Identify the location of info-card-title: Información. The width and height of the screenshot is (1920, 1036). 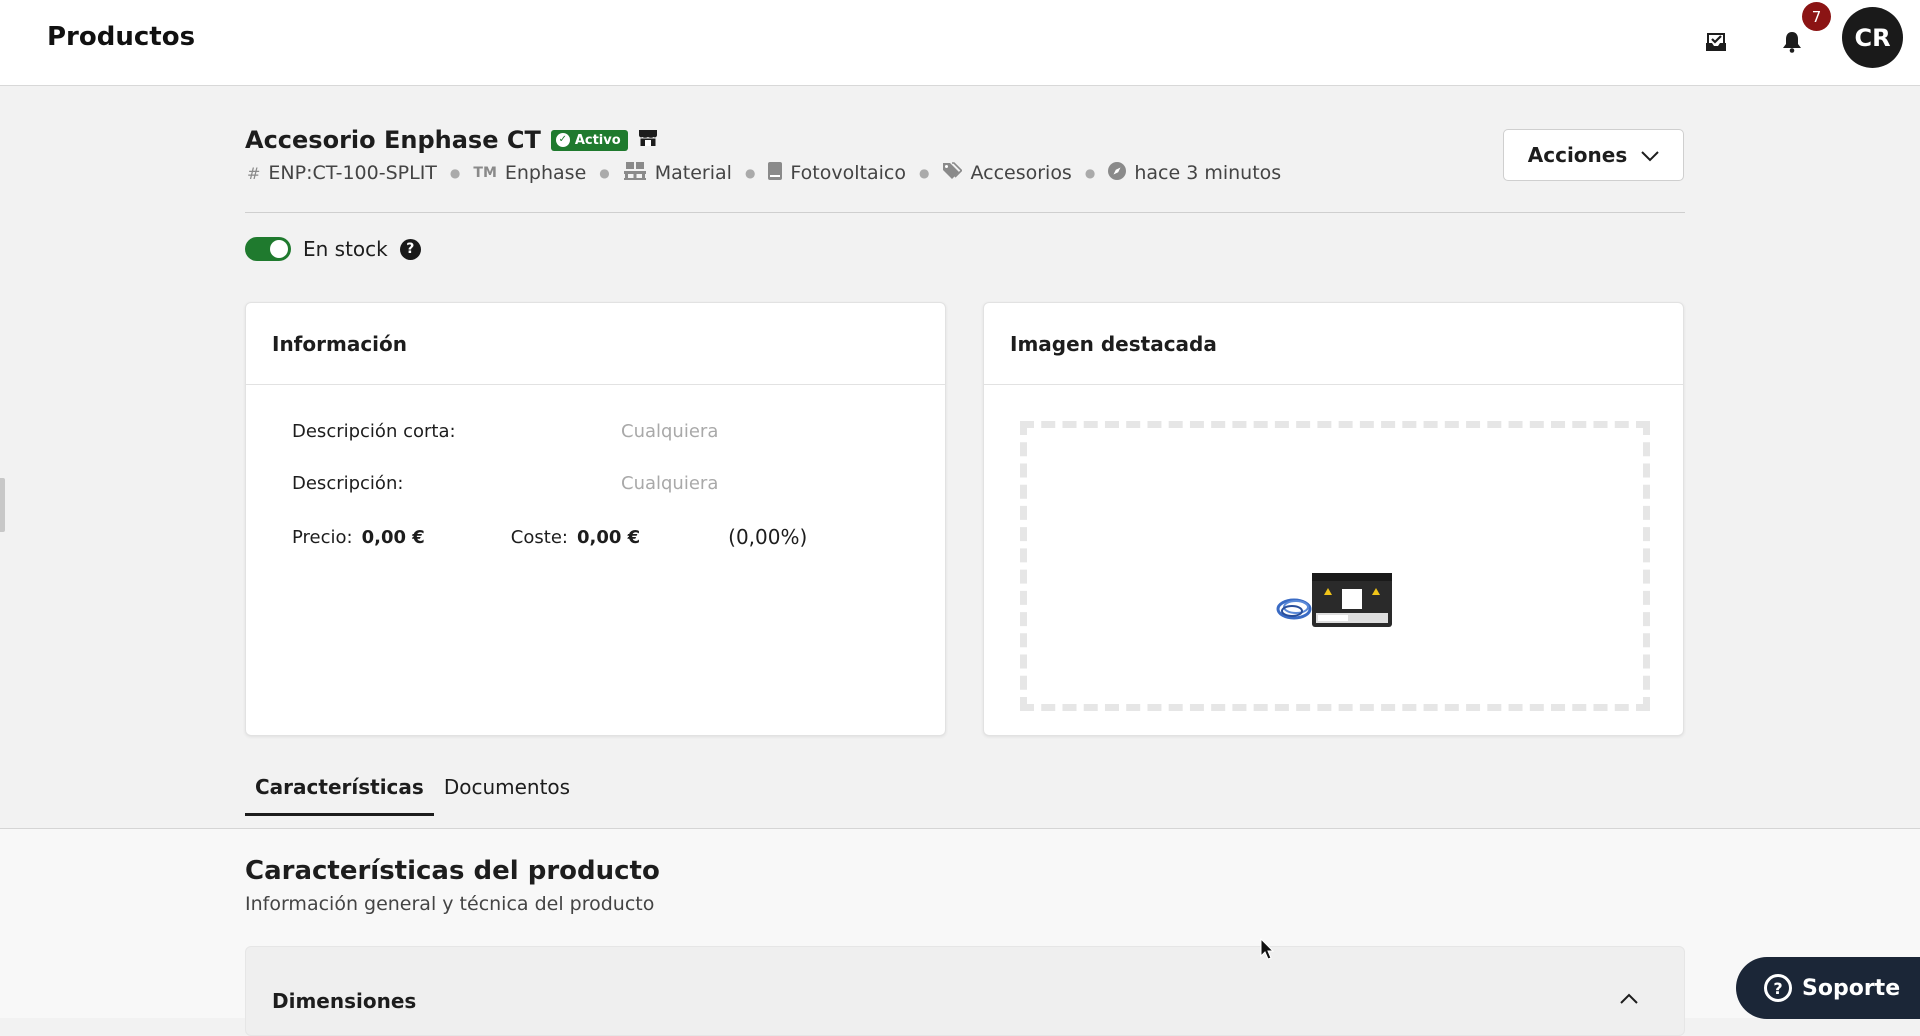
(595, 344).